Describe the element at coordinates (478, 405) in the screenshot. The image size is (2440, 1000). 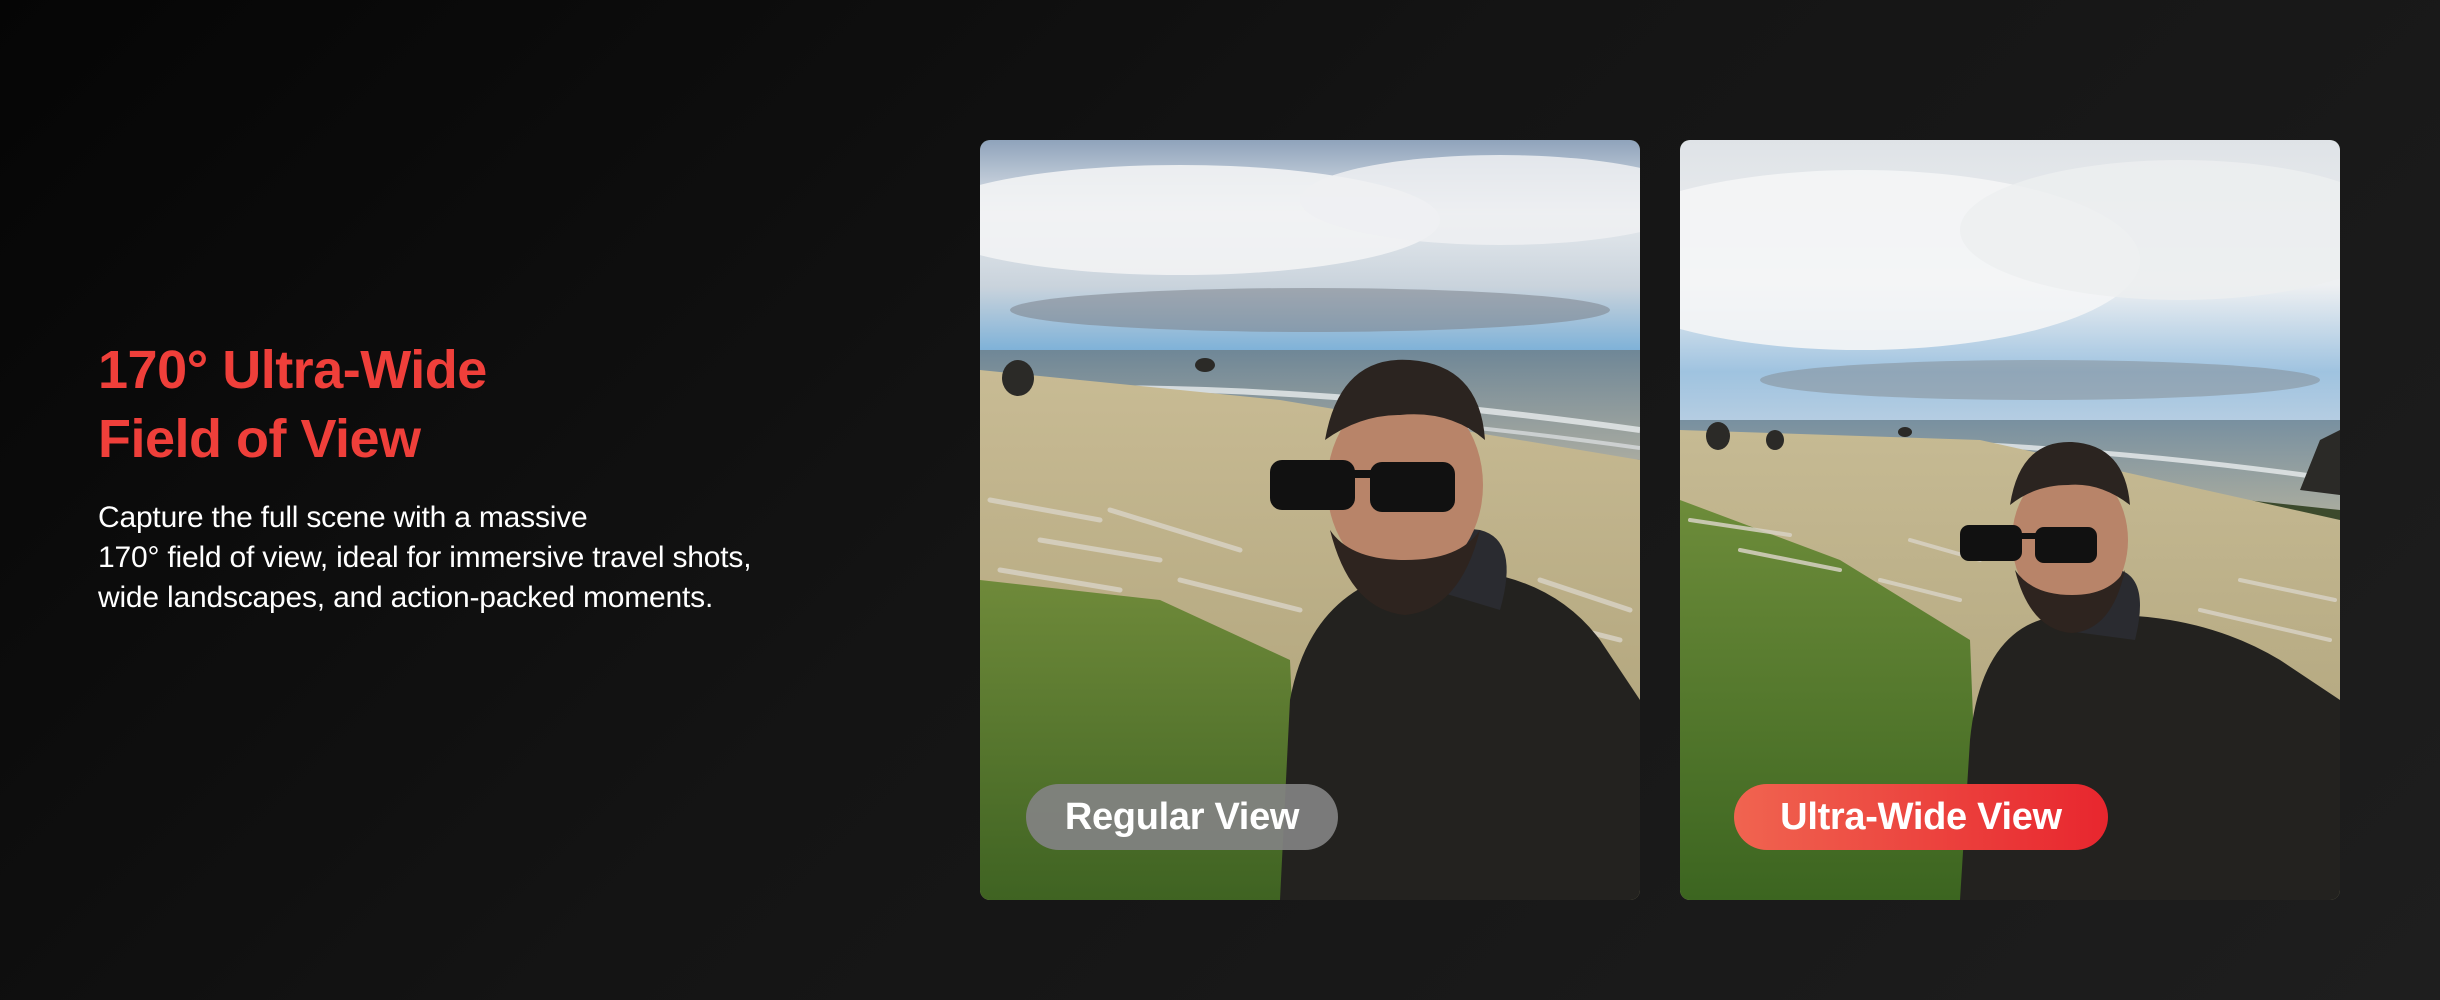
I see `headline: 170° Ultra-Wide Field of View` at that location.